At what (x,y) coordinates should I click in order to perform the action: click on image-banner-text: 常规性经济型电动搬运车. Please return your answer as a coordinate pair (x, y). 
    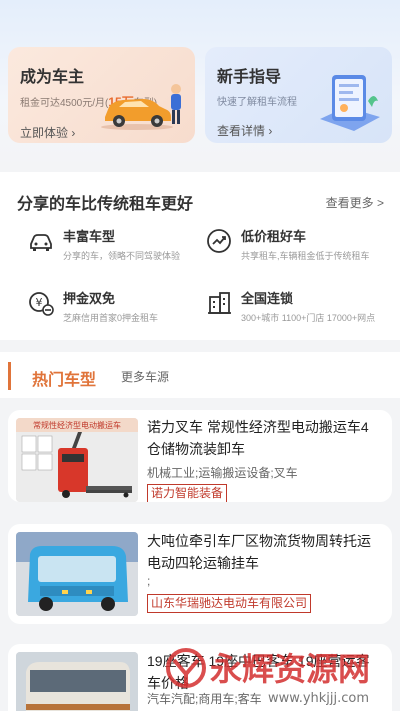
    Looking at the image, I should click on (77, 425).